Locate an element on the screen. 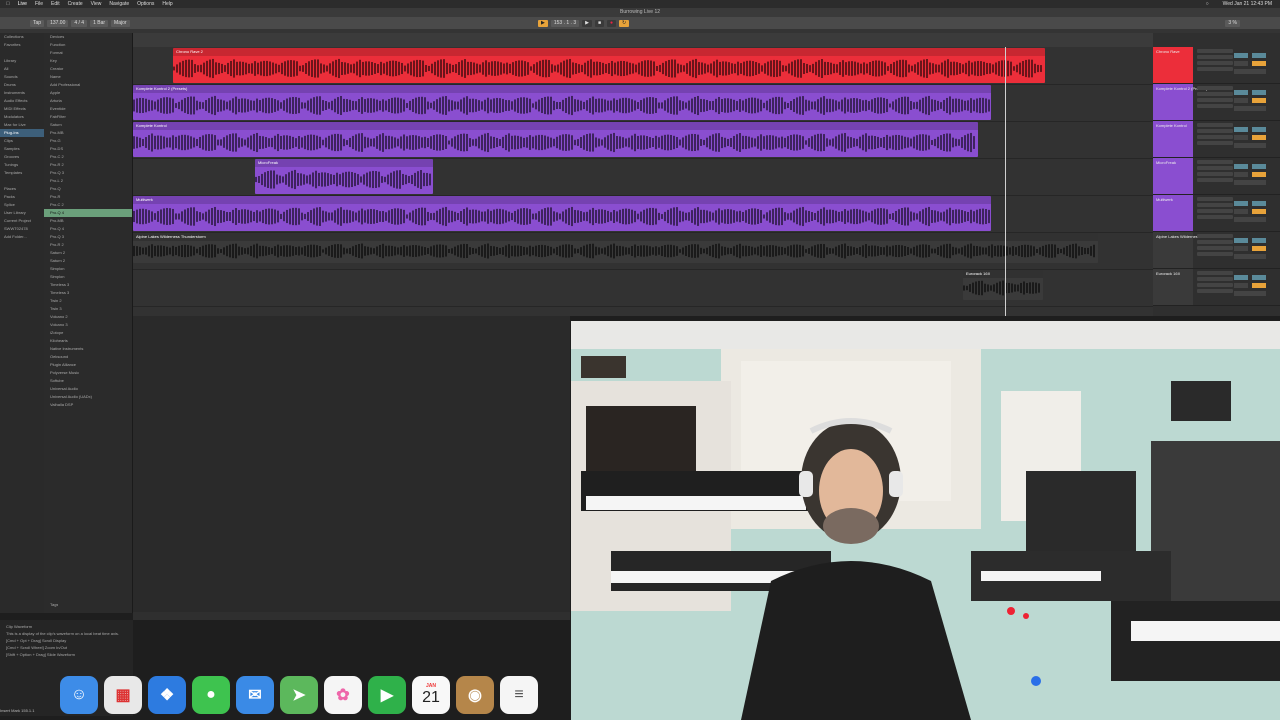 Image resolution: width=1280 pixels, height=720 pixels. browser-item: Pro-R is located at coordinates (88, 197).